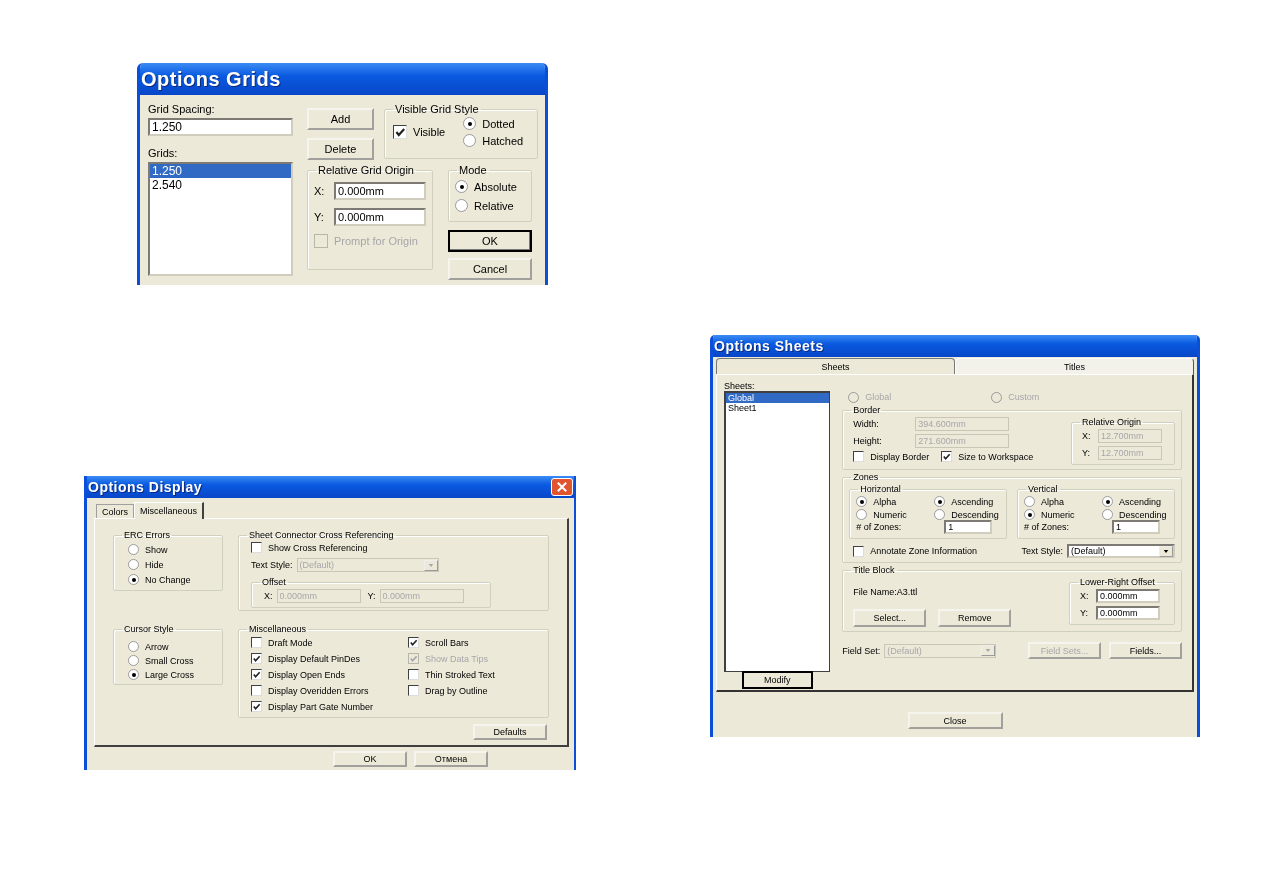 The height and width of the screenshot is (893, 1263). I want to click on field-label: Field Set:, so click(861, 650).